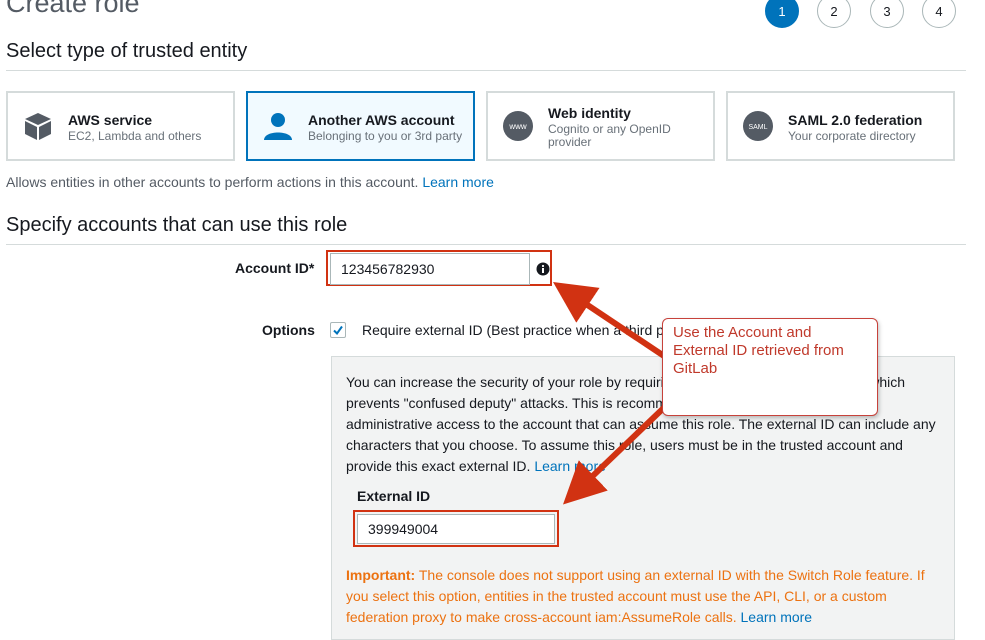 The width and height of the screenshot is (985, 640). Describe the element at coordinates (619, 451) in the screenshot. I see `arrow-to-external-id` at that location.